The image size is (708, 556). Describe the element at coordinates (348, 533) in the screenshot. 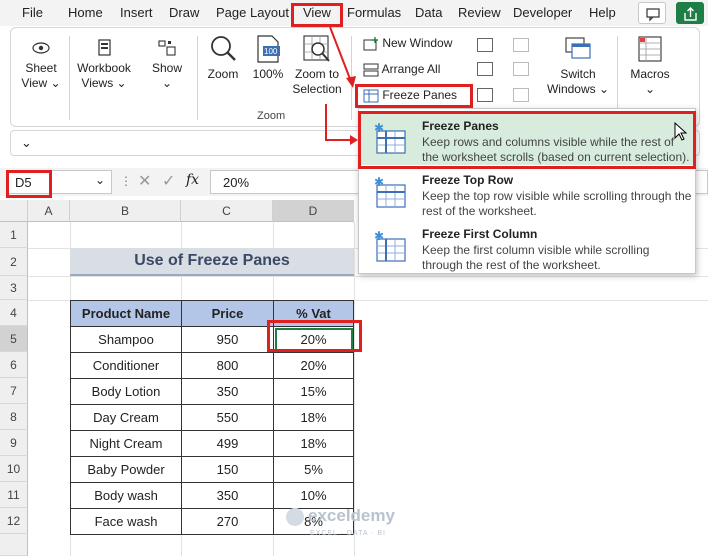

I see `watermark-tagline: EXCEL · DATA · BI` at that location.